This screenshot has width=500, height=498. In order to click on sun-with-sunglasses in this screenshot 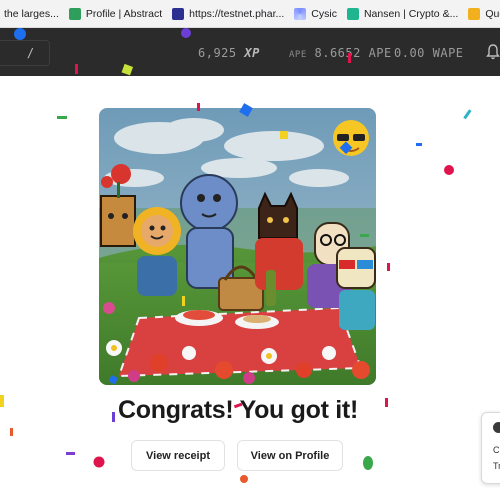, I will do `click(351, 138)`.